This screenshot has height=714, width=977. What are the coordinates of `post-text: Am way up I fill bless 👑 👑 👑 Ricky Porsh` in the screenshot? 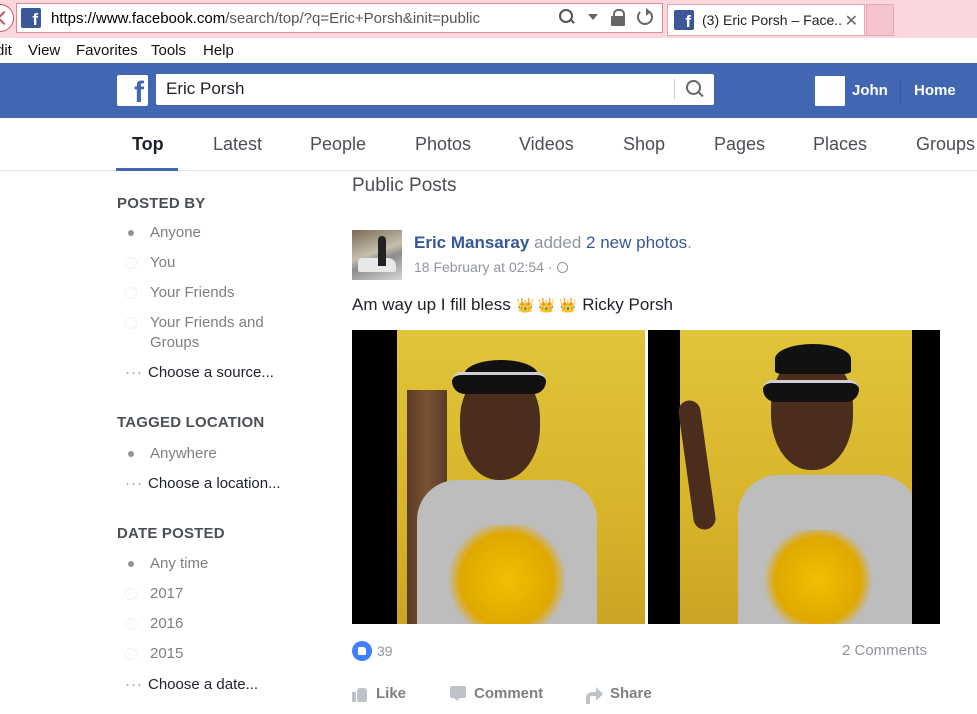 It's located at (512, 305).